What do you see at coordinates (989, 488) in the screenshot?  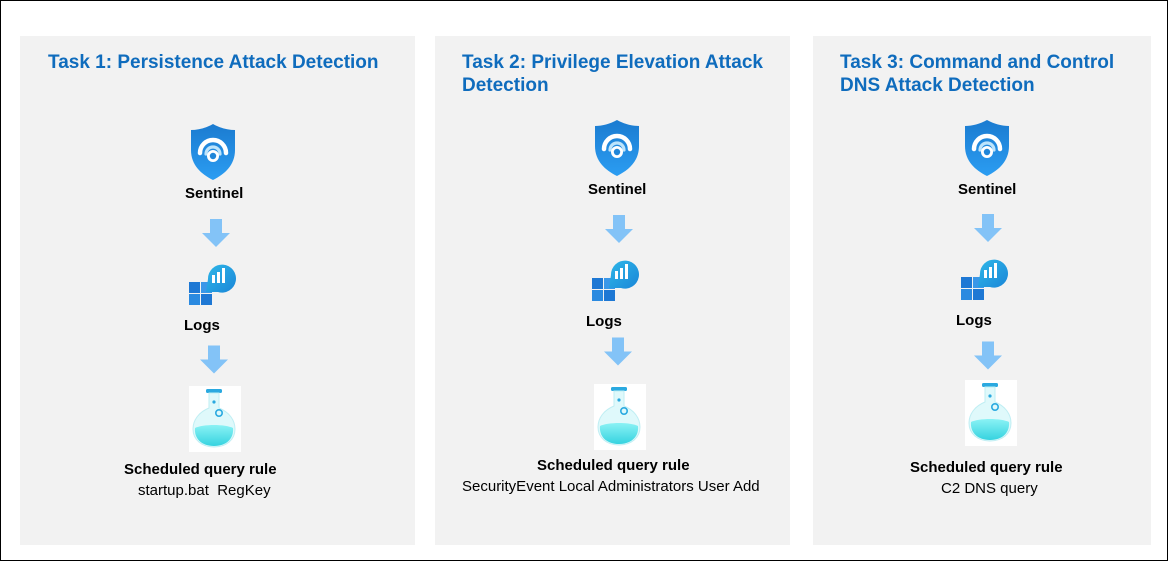 I see `rule-detail: C2 DNS query` at bounding box center [989, 488].